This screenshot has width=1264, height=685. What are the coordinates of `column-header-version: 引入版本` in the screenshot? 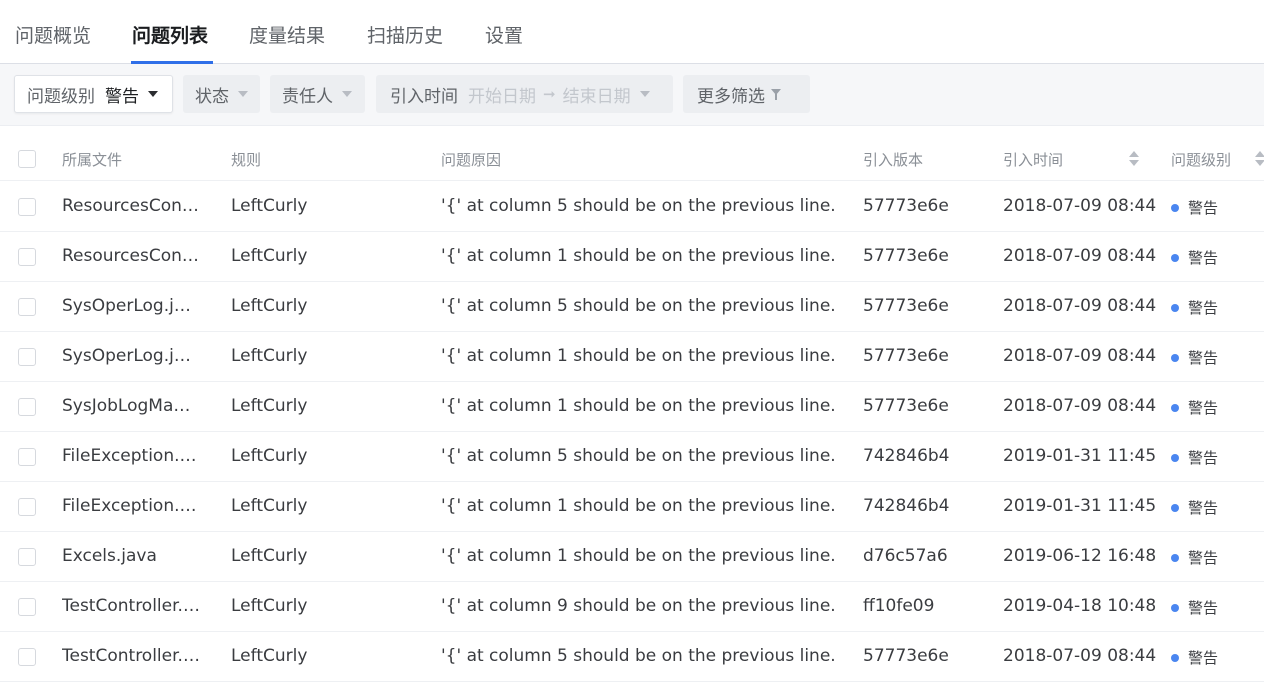 It's located at (893, 160).